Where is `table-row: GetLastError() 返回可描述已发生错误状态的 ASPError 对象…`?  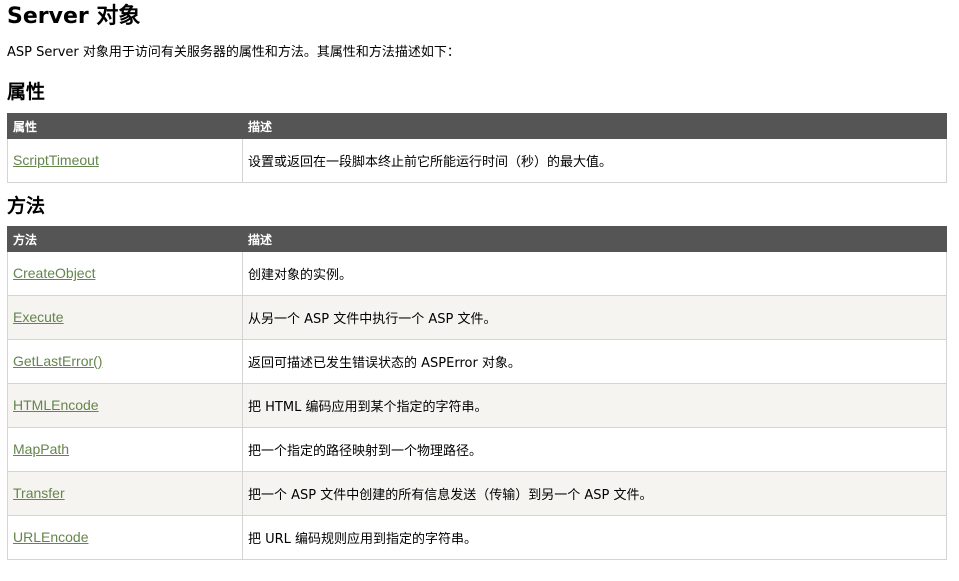
table-row: GetLastError() 返回可描述已发生错误状态的 ASPError 对象… is located at coordinates (477, 361).